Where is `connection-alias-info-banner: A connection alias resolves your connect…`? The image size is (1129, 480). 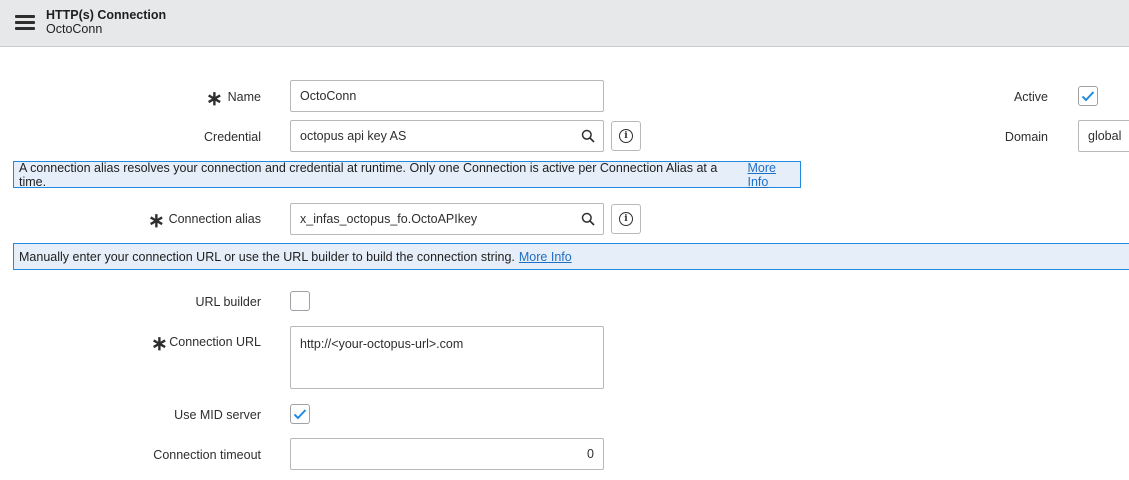 connection-alias-info-banner: A connection alias resolves your connect… is located at coordinates (407, 174).